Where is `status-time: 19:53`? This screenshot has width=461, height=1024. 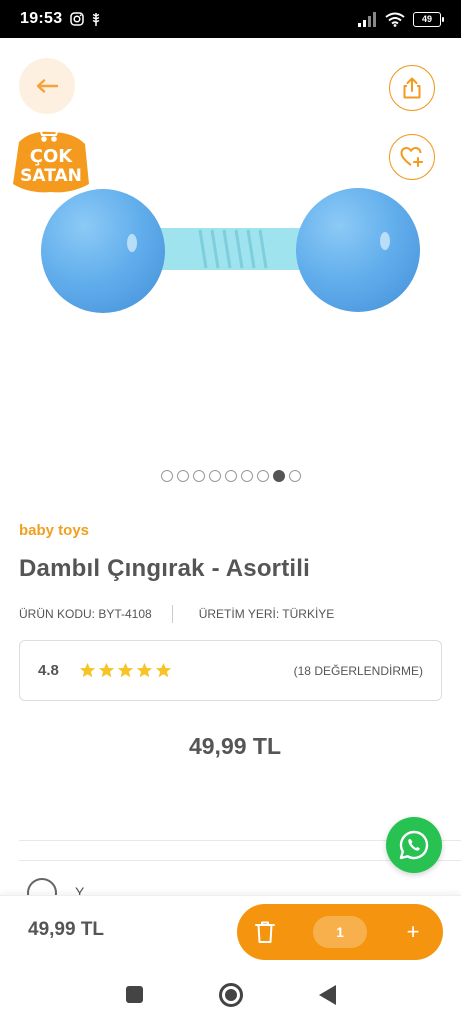
status-time: 19:53 is located at coordinates (41, 18).